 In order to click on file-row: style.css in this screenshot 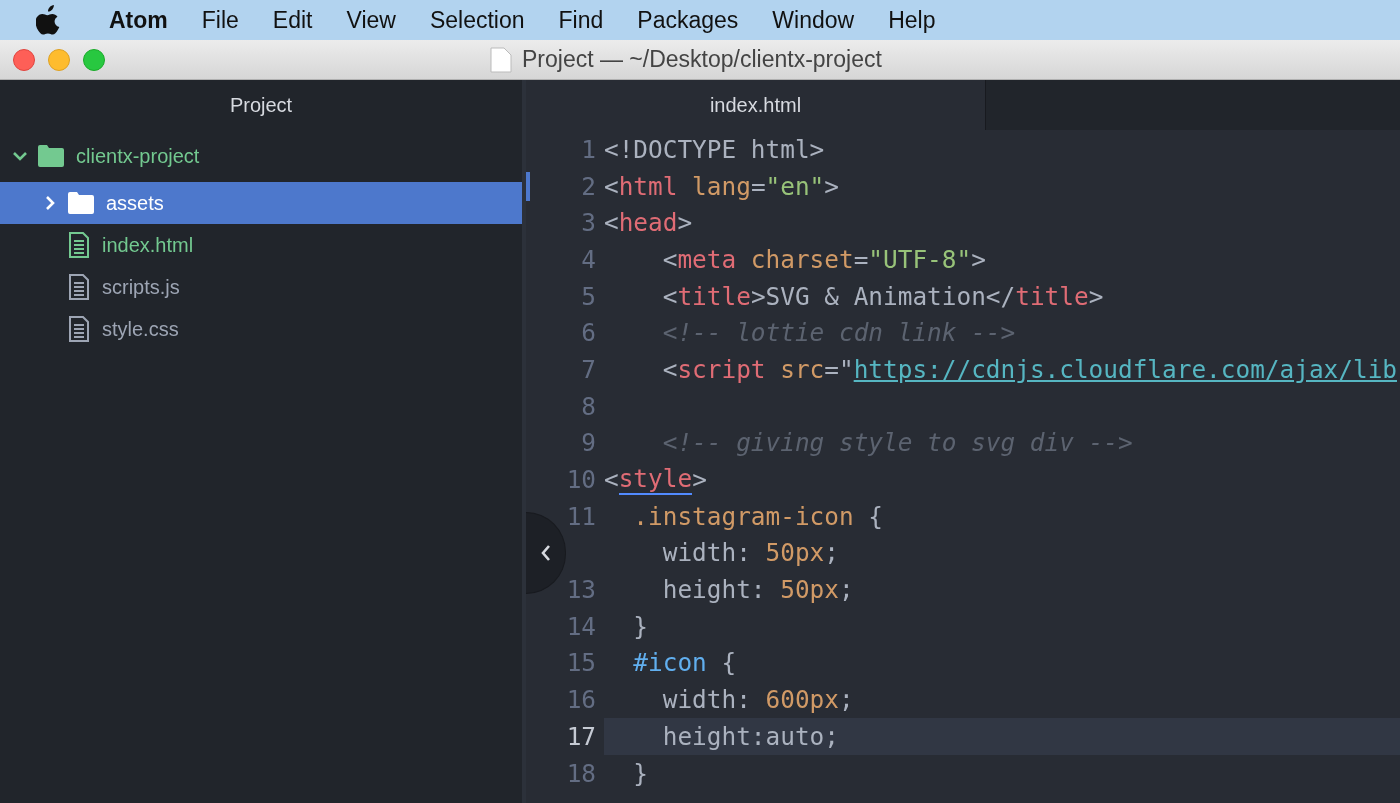, I will do `click(261, 329)`.